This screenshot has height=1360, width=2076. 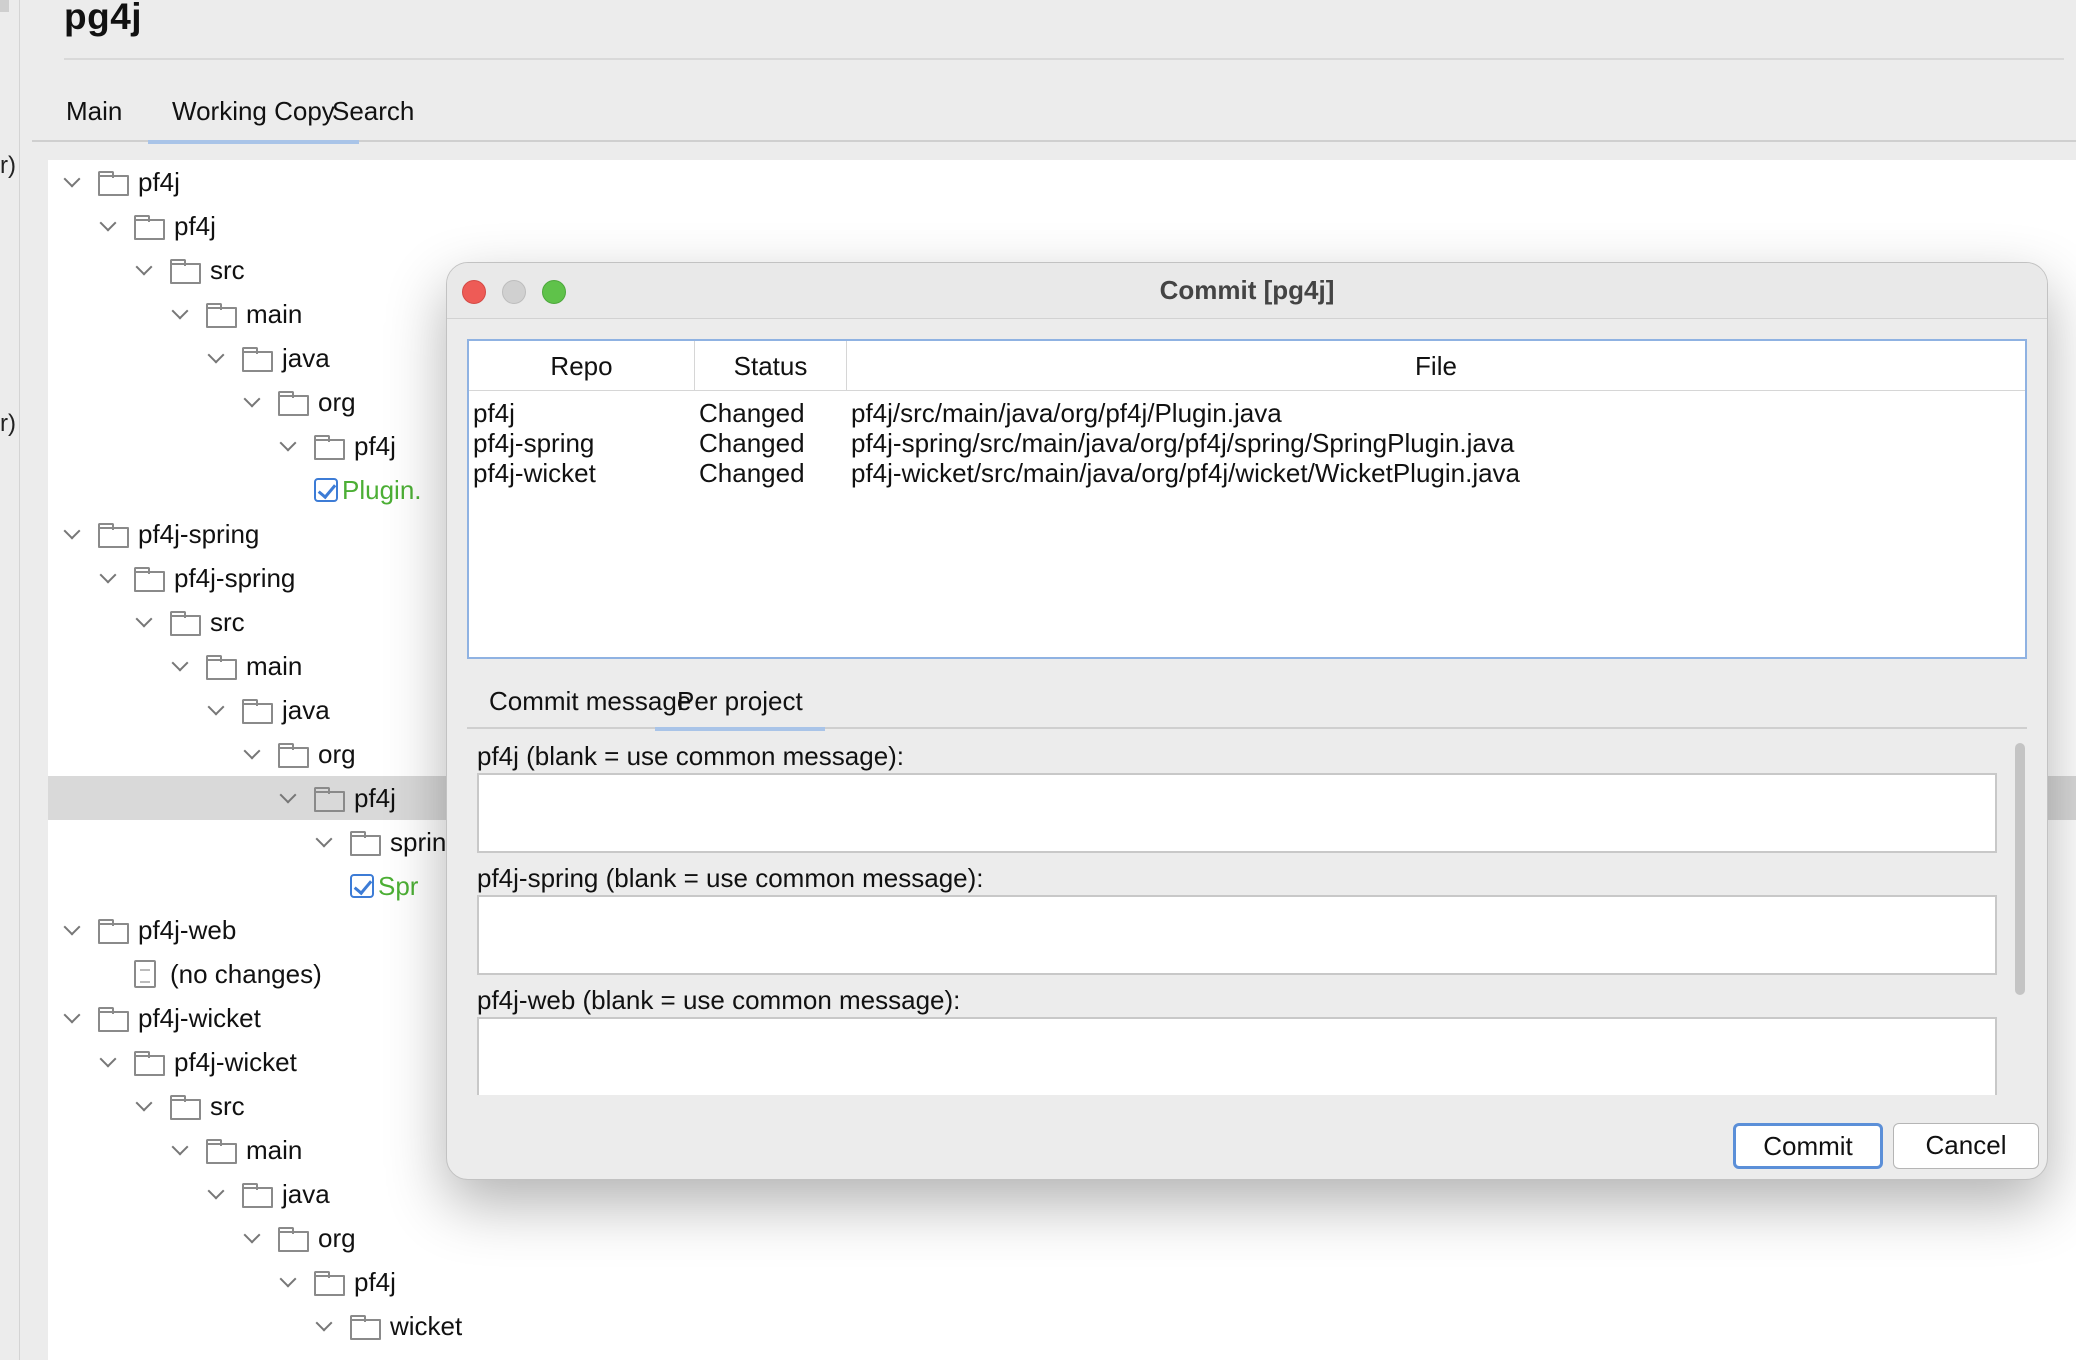 I want to click on dialog-title: Commit [pg4j], so click(x=1247, y=290).